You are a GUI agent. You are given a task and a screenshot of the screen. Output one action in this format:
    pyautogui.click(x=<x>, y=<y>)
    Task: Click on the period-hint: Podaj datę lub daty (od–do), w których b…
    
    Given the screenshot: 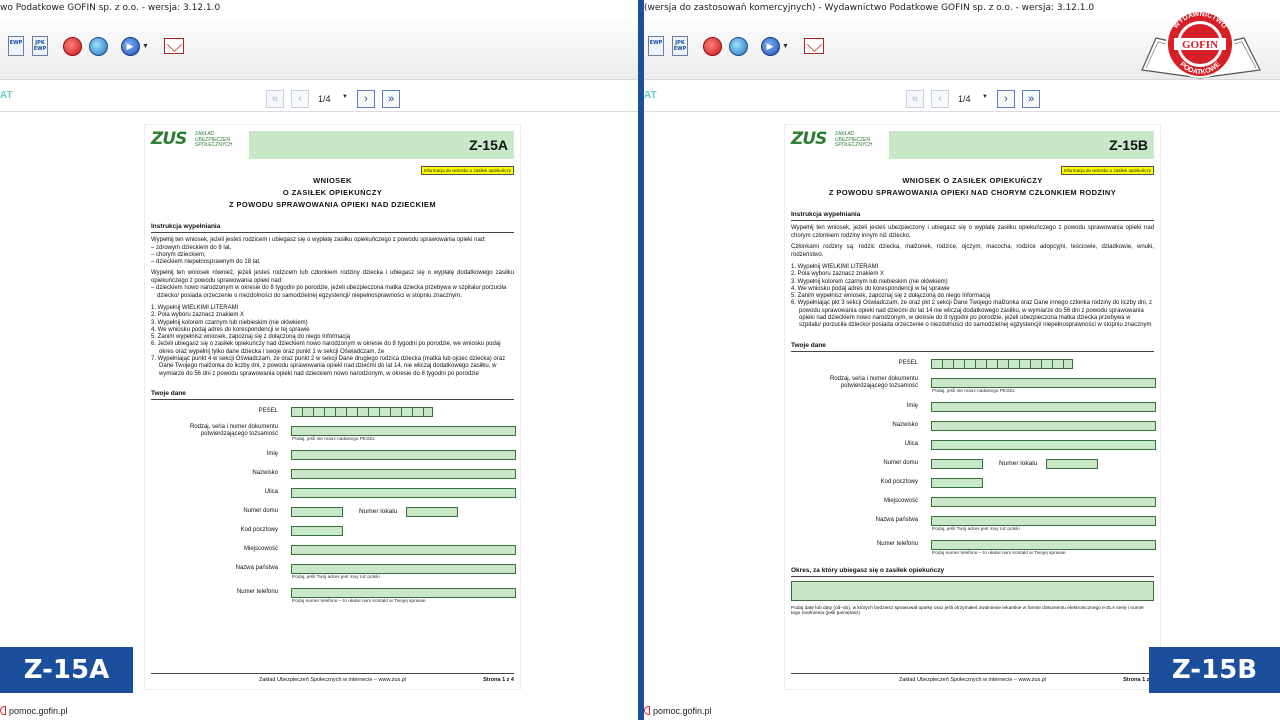 What is the action you would take?
    pyautogui.click(x=968, y=611)
    